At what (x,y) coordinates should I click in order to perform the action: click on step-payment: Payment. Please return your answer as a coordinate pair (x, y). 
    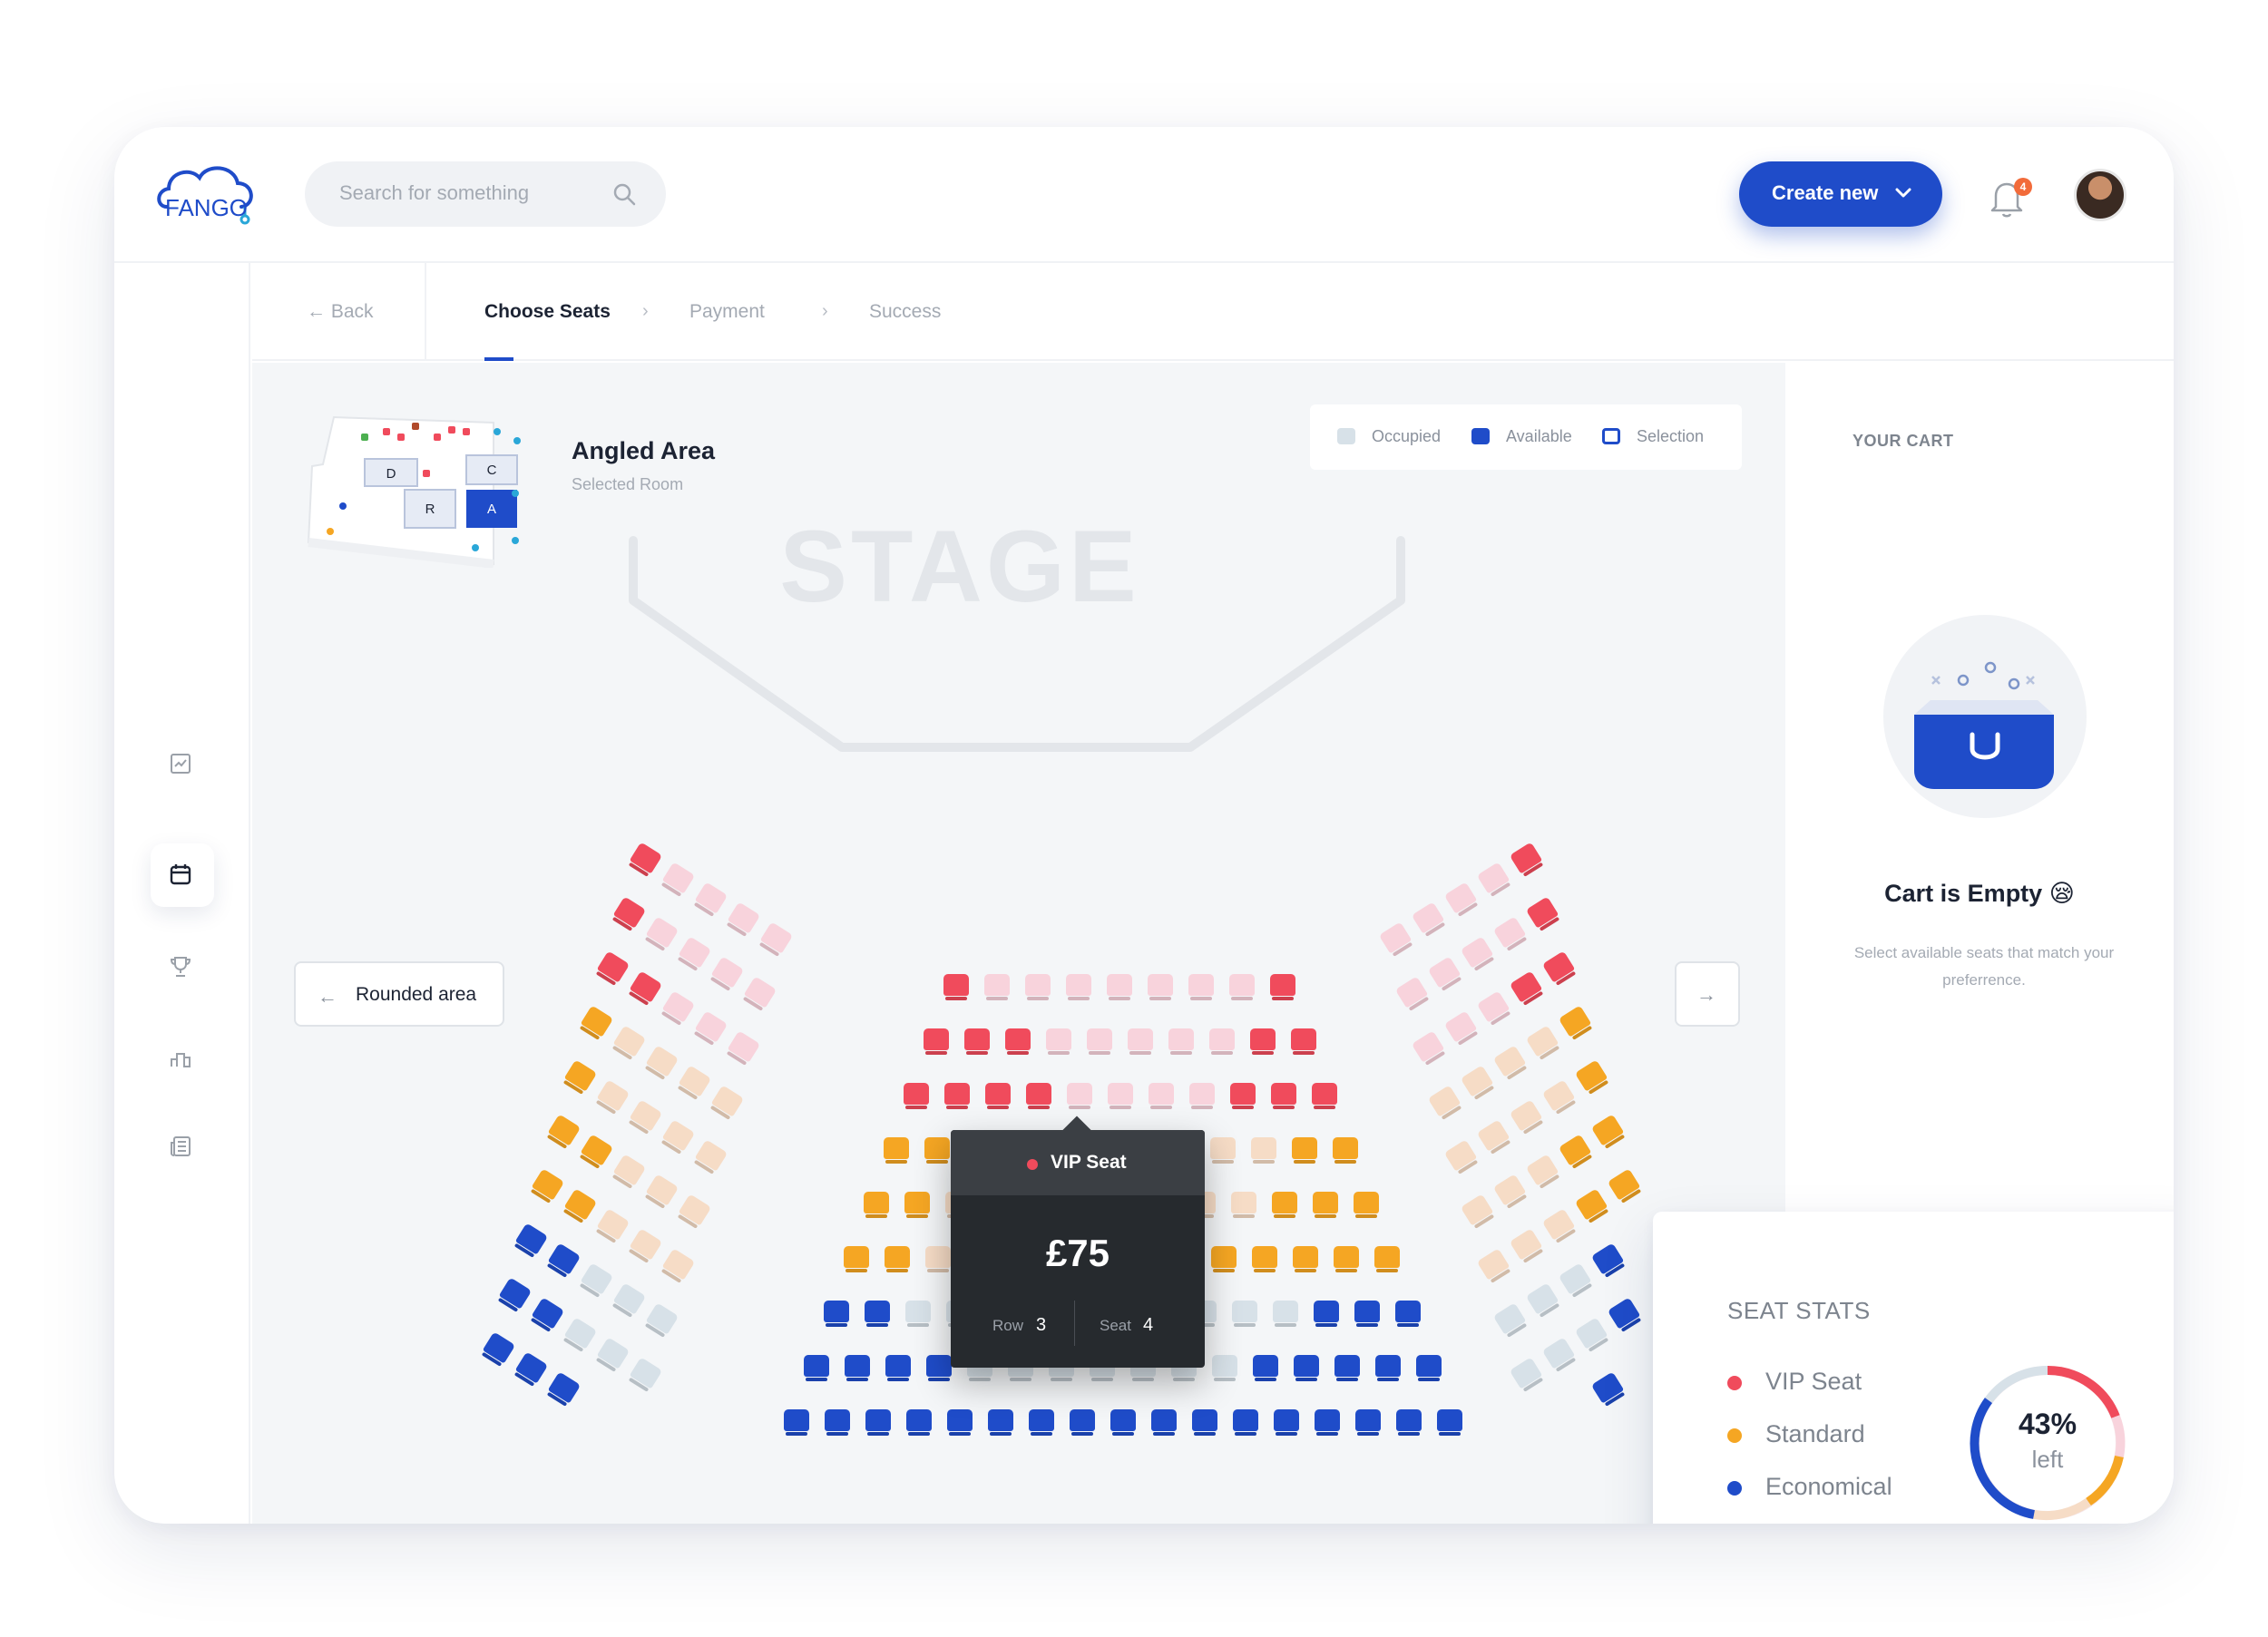
    Looking at the image, I should click on (727, 312).